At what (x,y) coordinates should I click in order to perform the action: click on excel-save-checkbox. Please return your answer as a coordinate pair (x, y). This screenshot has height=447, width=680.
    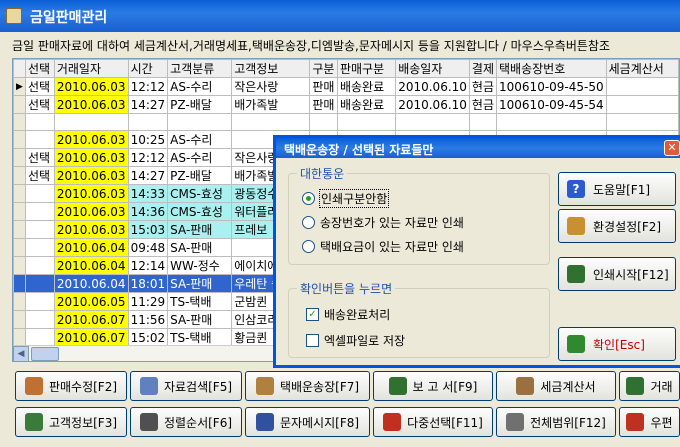
    Looking at the image, I should click on (312, 340).